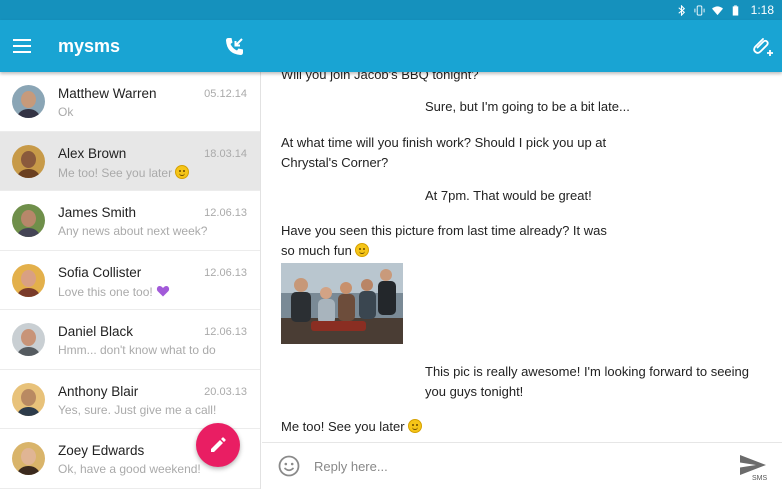  Describe the element at coordinates (66, 112) in the screenshot. I see `message-preview: Ok` at that location.